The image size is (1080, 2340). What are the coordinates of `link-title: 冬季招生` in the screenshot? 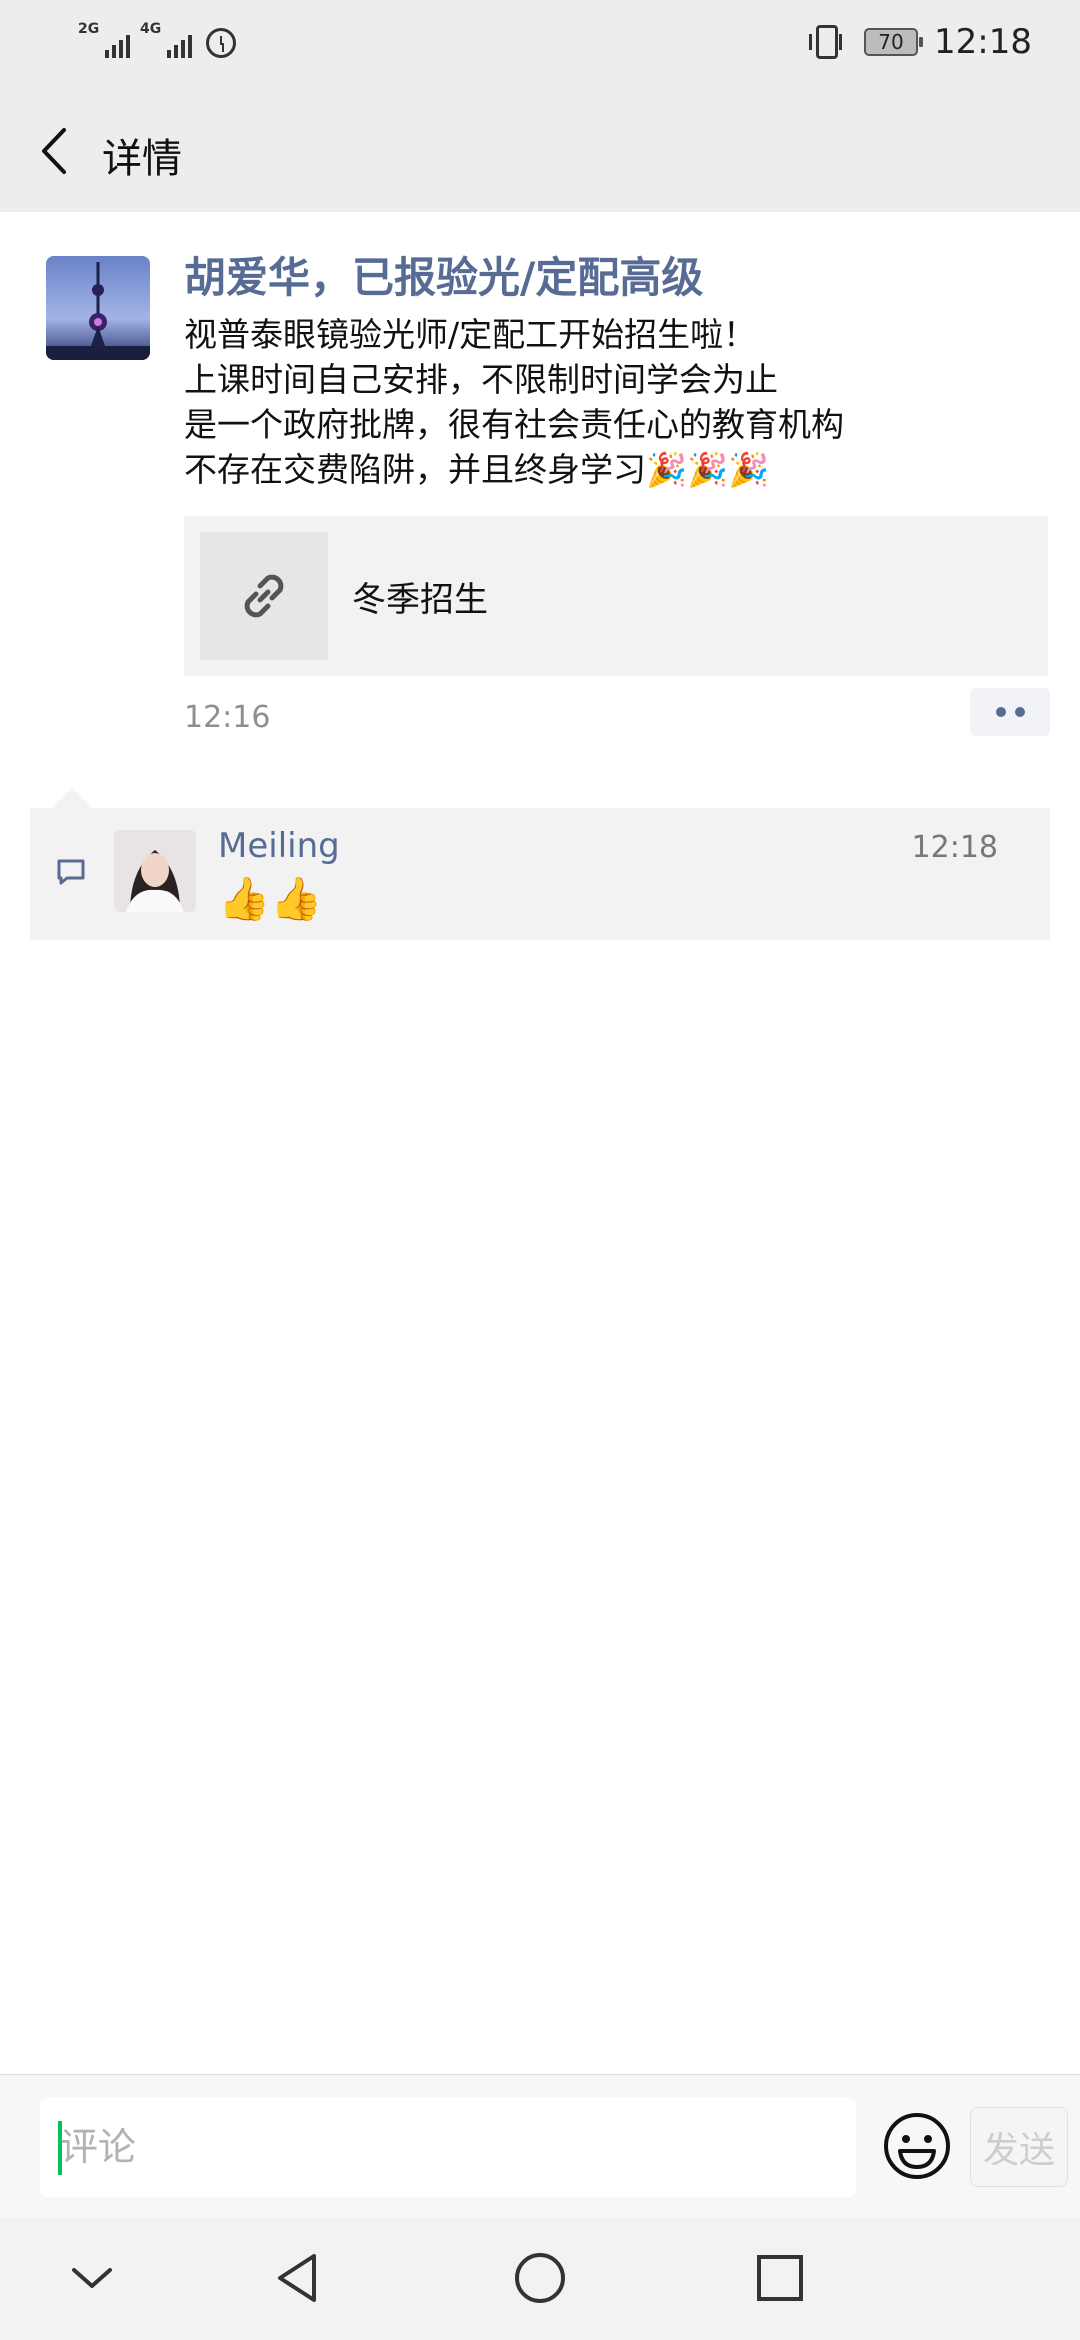 It's located at (420, 600).